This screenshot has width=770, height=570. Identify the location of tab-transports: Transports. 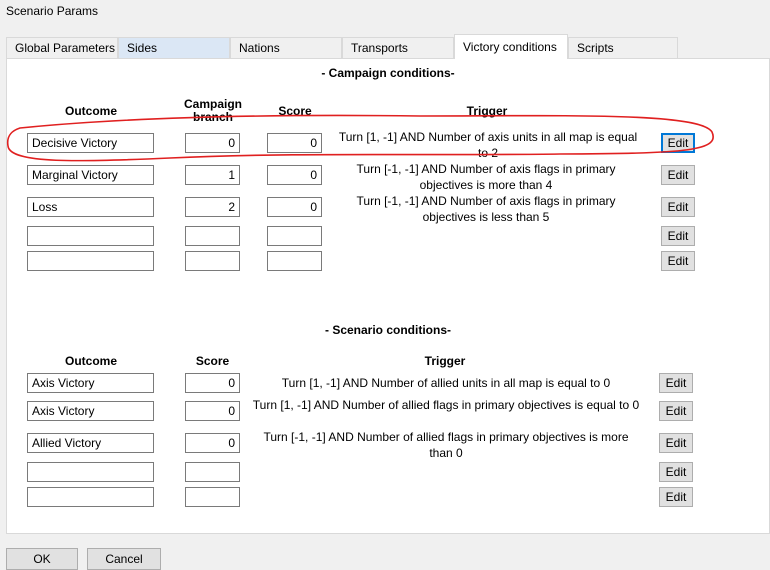
(398, 47).